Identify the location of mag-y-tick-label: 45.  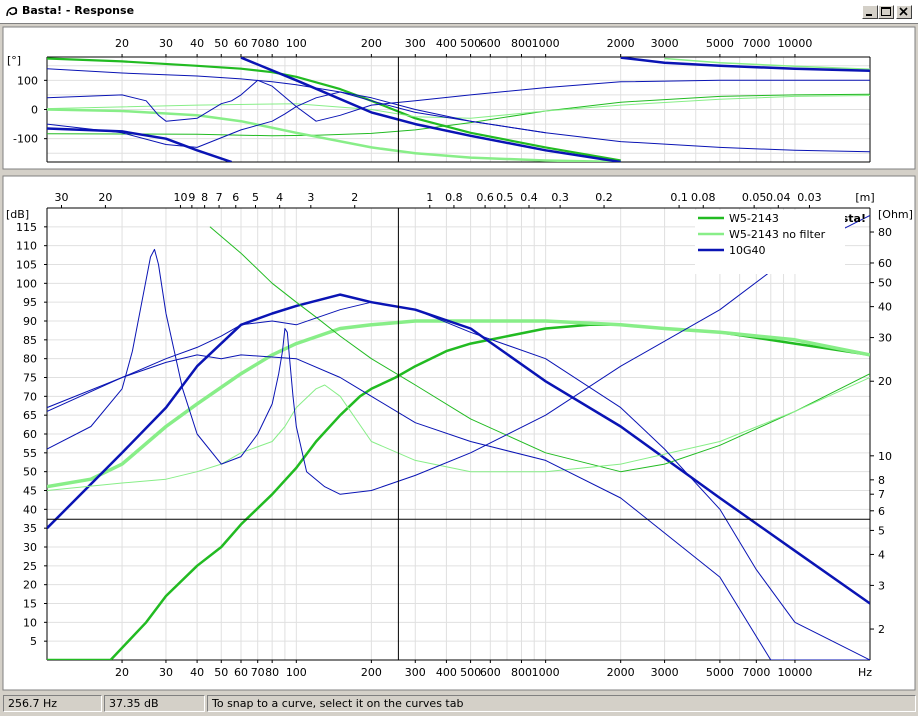
(30, 491).